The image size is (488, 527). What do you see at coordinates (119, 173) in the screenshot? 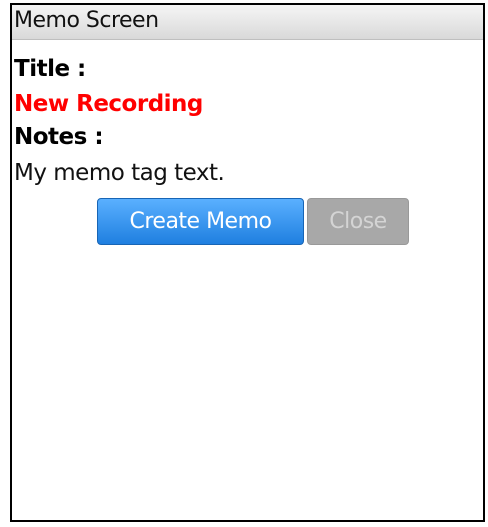
I see `notes-value: My memo tag text.` at bounding box center [119, 173].